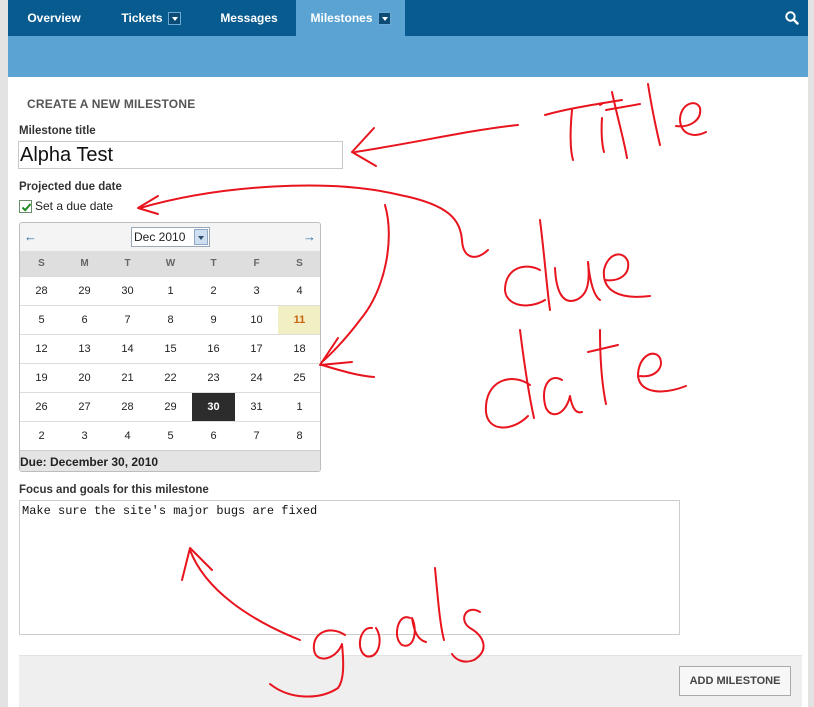 The width and height of the screenshot is (814, 707). What do you see at coordinates (84, 406) in the screenshot?
I see `calendar-day: 27` at bounding box center [84, 406].